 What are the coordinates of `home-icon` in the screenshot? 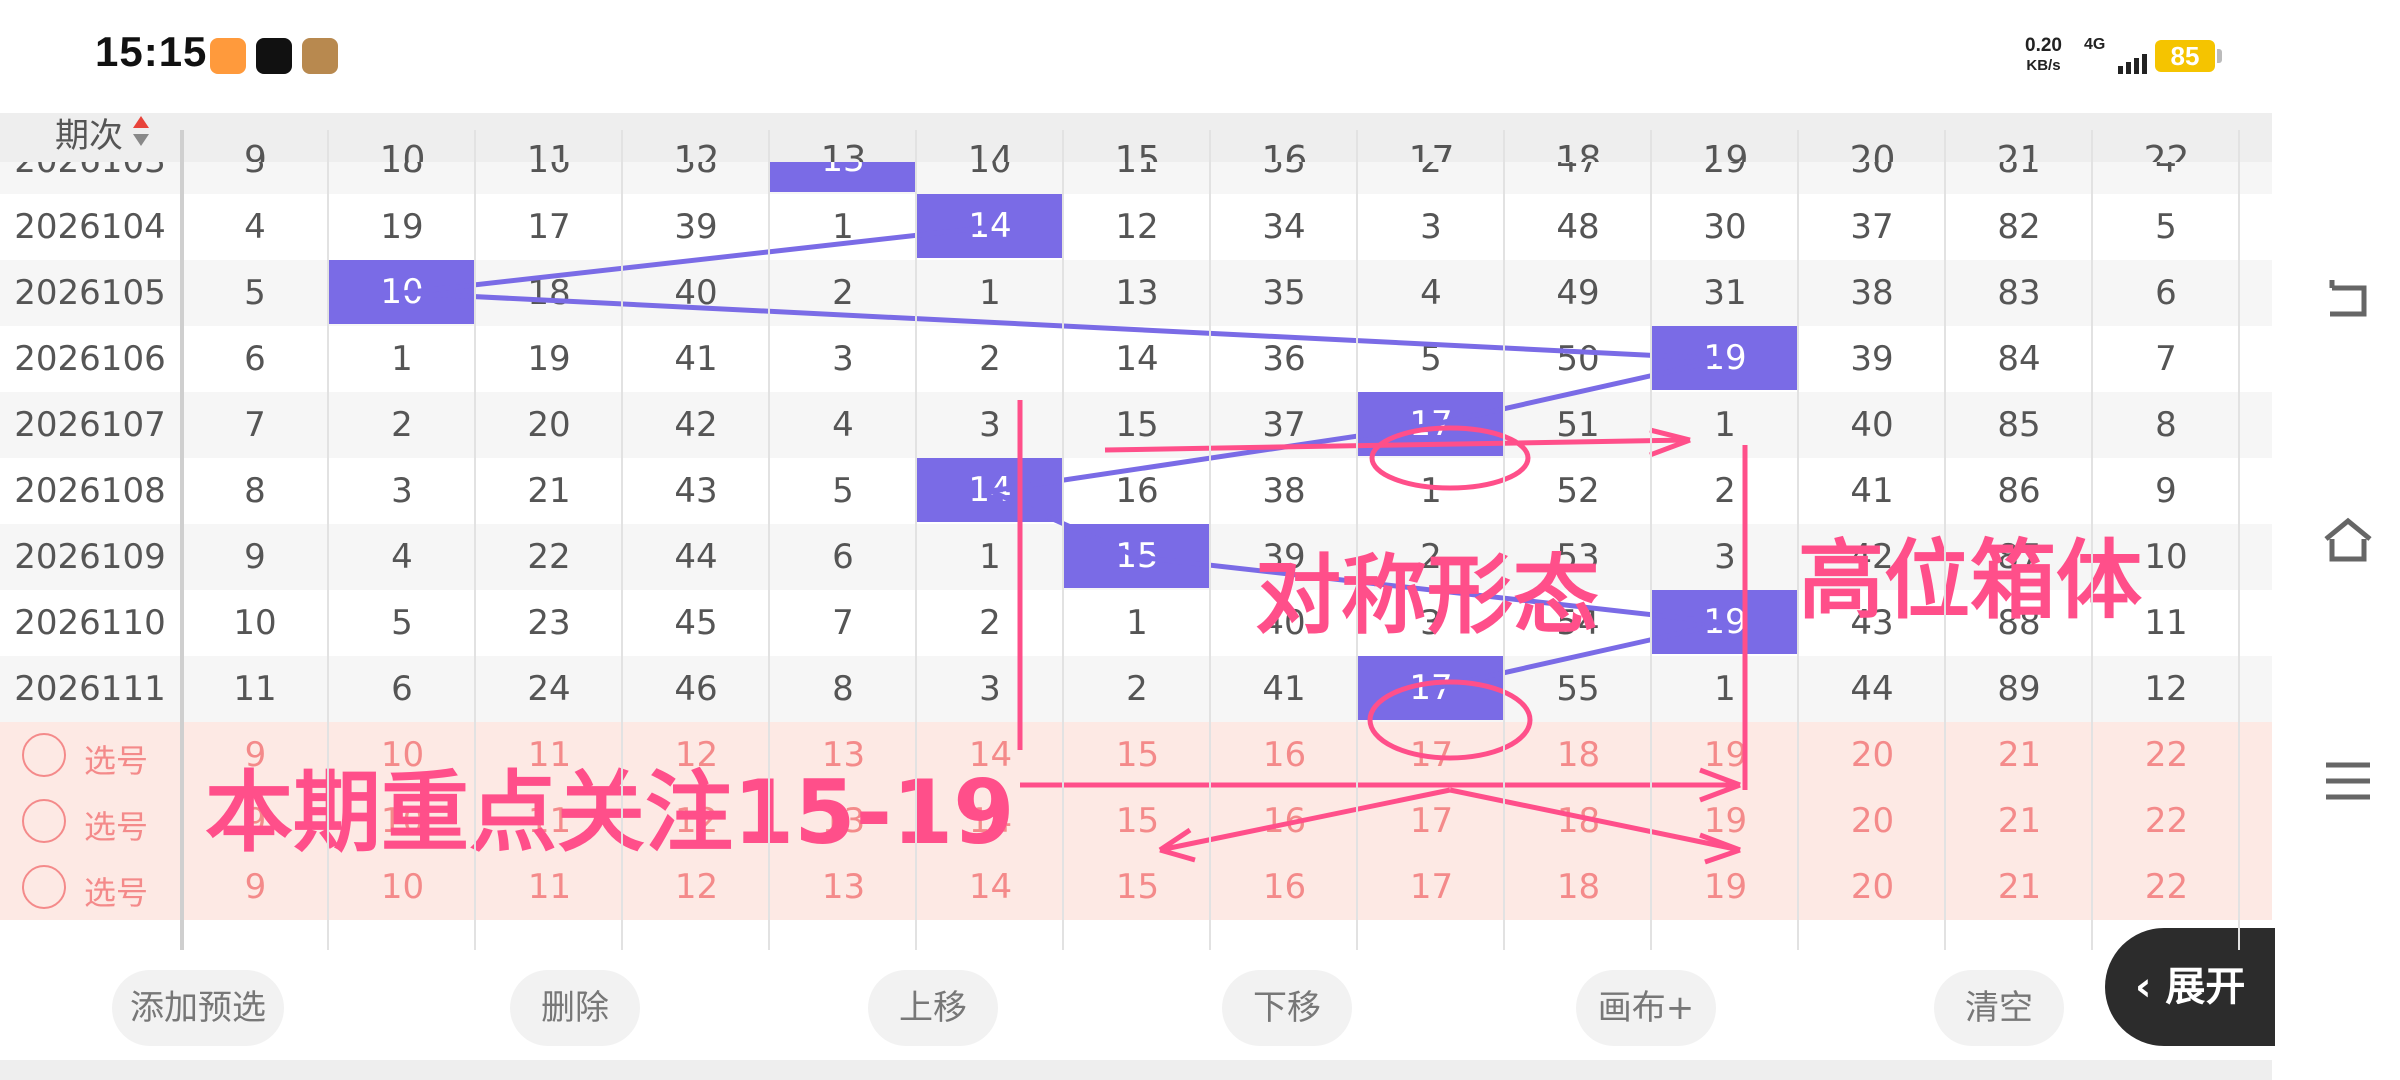 It's located at (2348, 541).